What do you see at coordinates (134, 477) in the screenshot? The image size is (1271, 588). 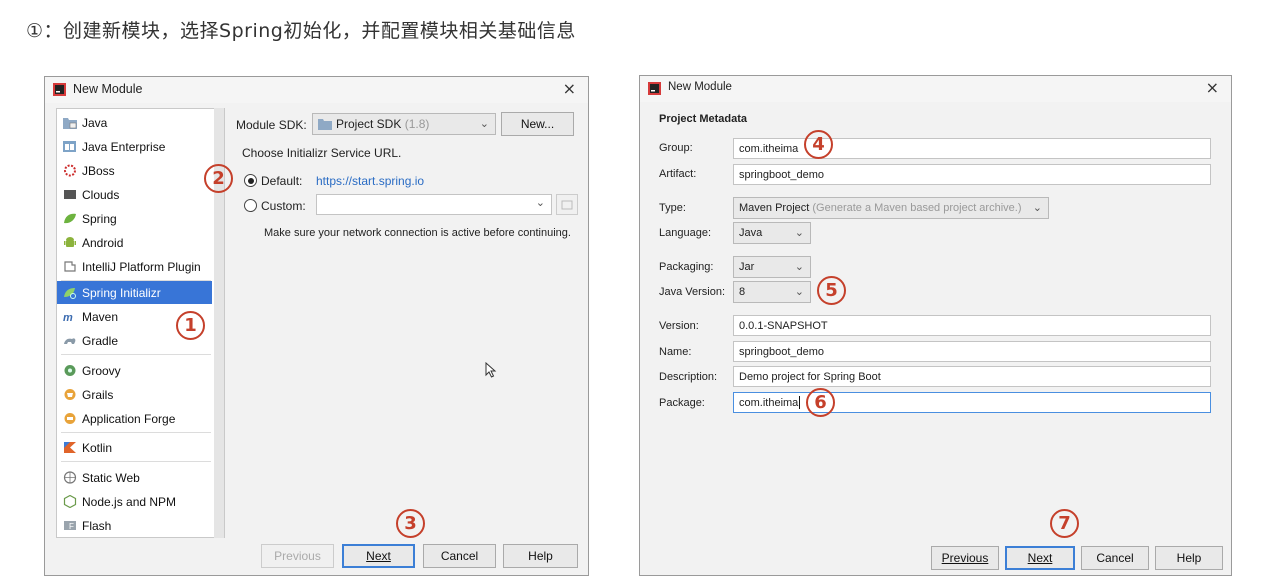 I see `project-type-static-web: Static Web` at bounding box center [134, 477].